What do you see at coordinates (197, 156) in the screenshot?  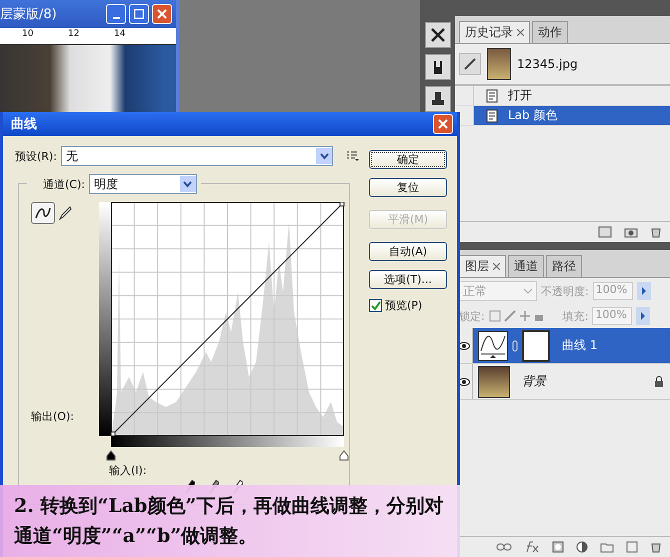 I see `preset-dropdown: 无` at bounding box center [197, 156].